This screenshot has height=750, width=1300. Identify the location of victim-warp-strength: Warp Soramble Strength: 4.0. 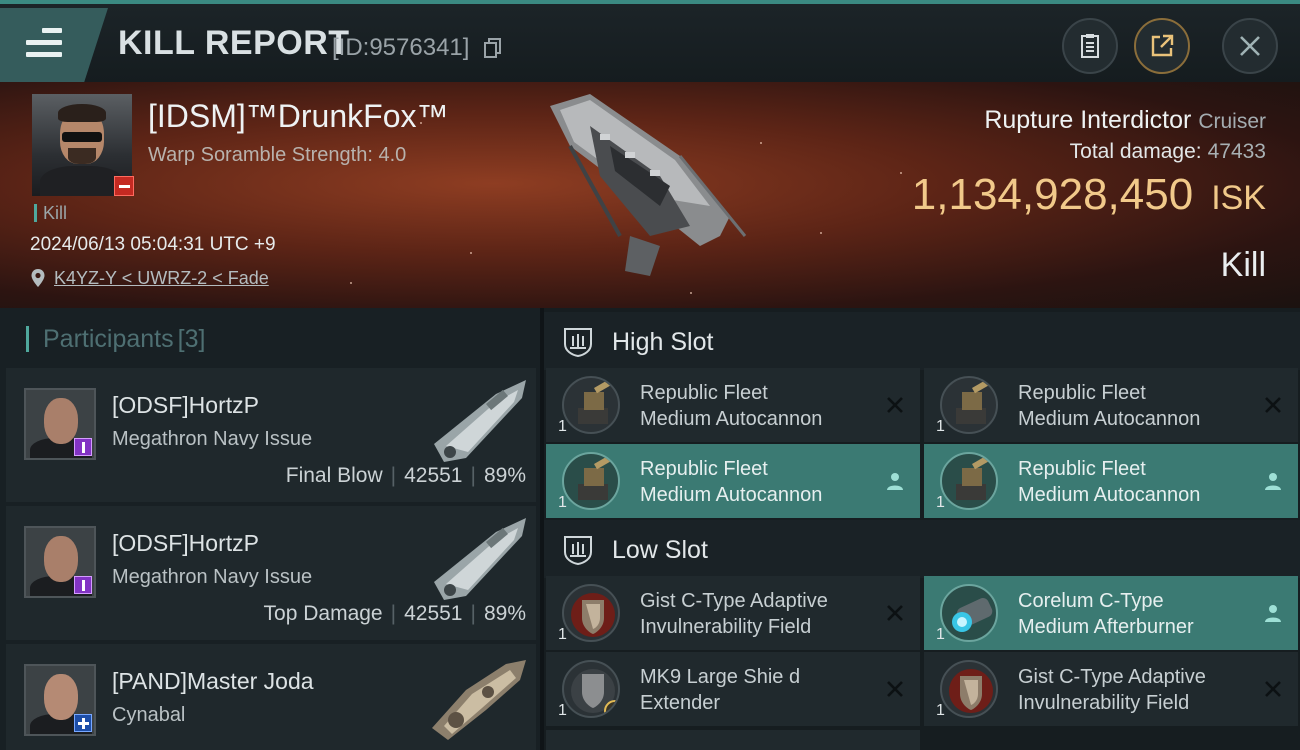
(277, 155).